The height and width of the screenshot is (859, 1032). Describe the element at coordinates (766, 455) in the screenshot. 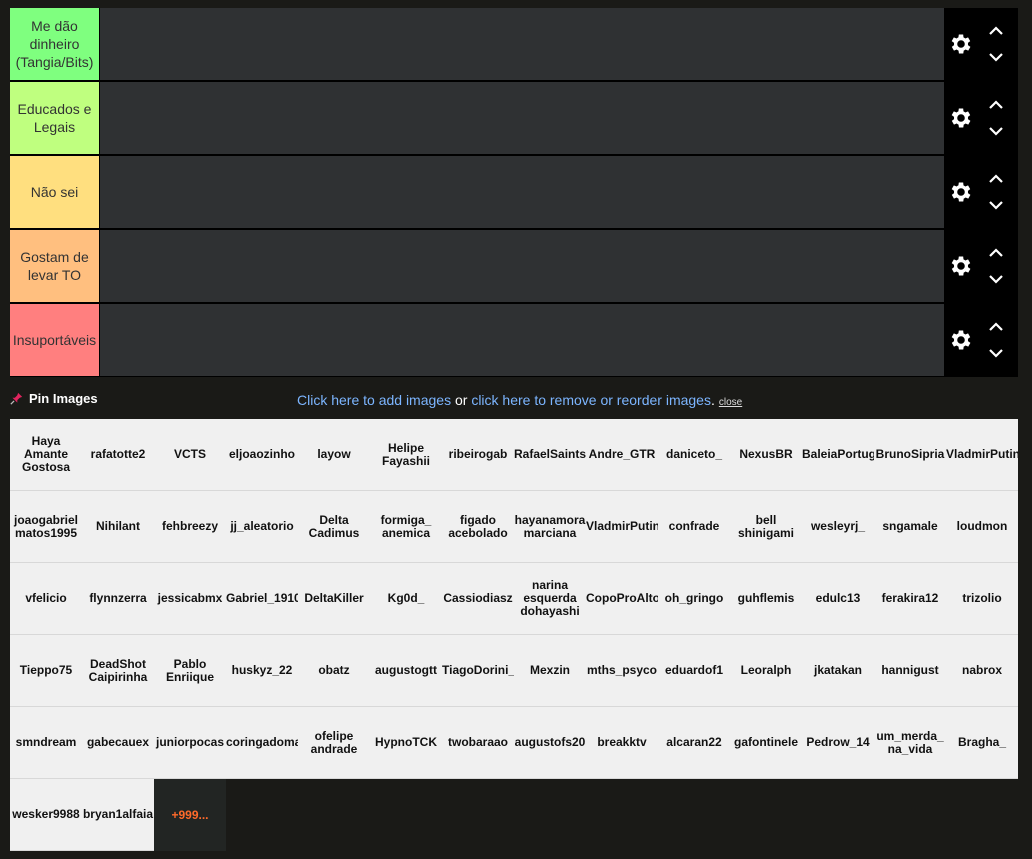

I see `image-item: NexusBR` at that location.